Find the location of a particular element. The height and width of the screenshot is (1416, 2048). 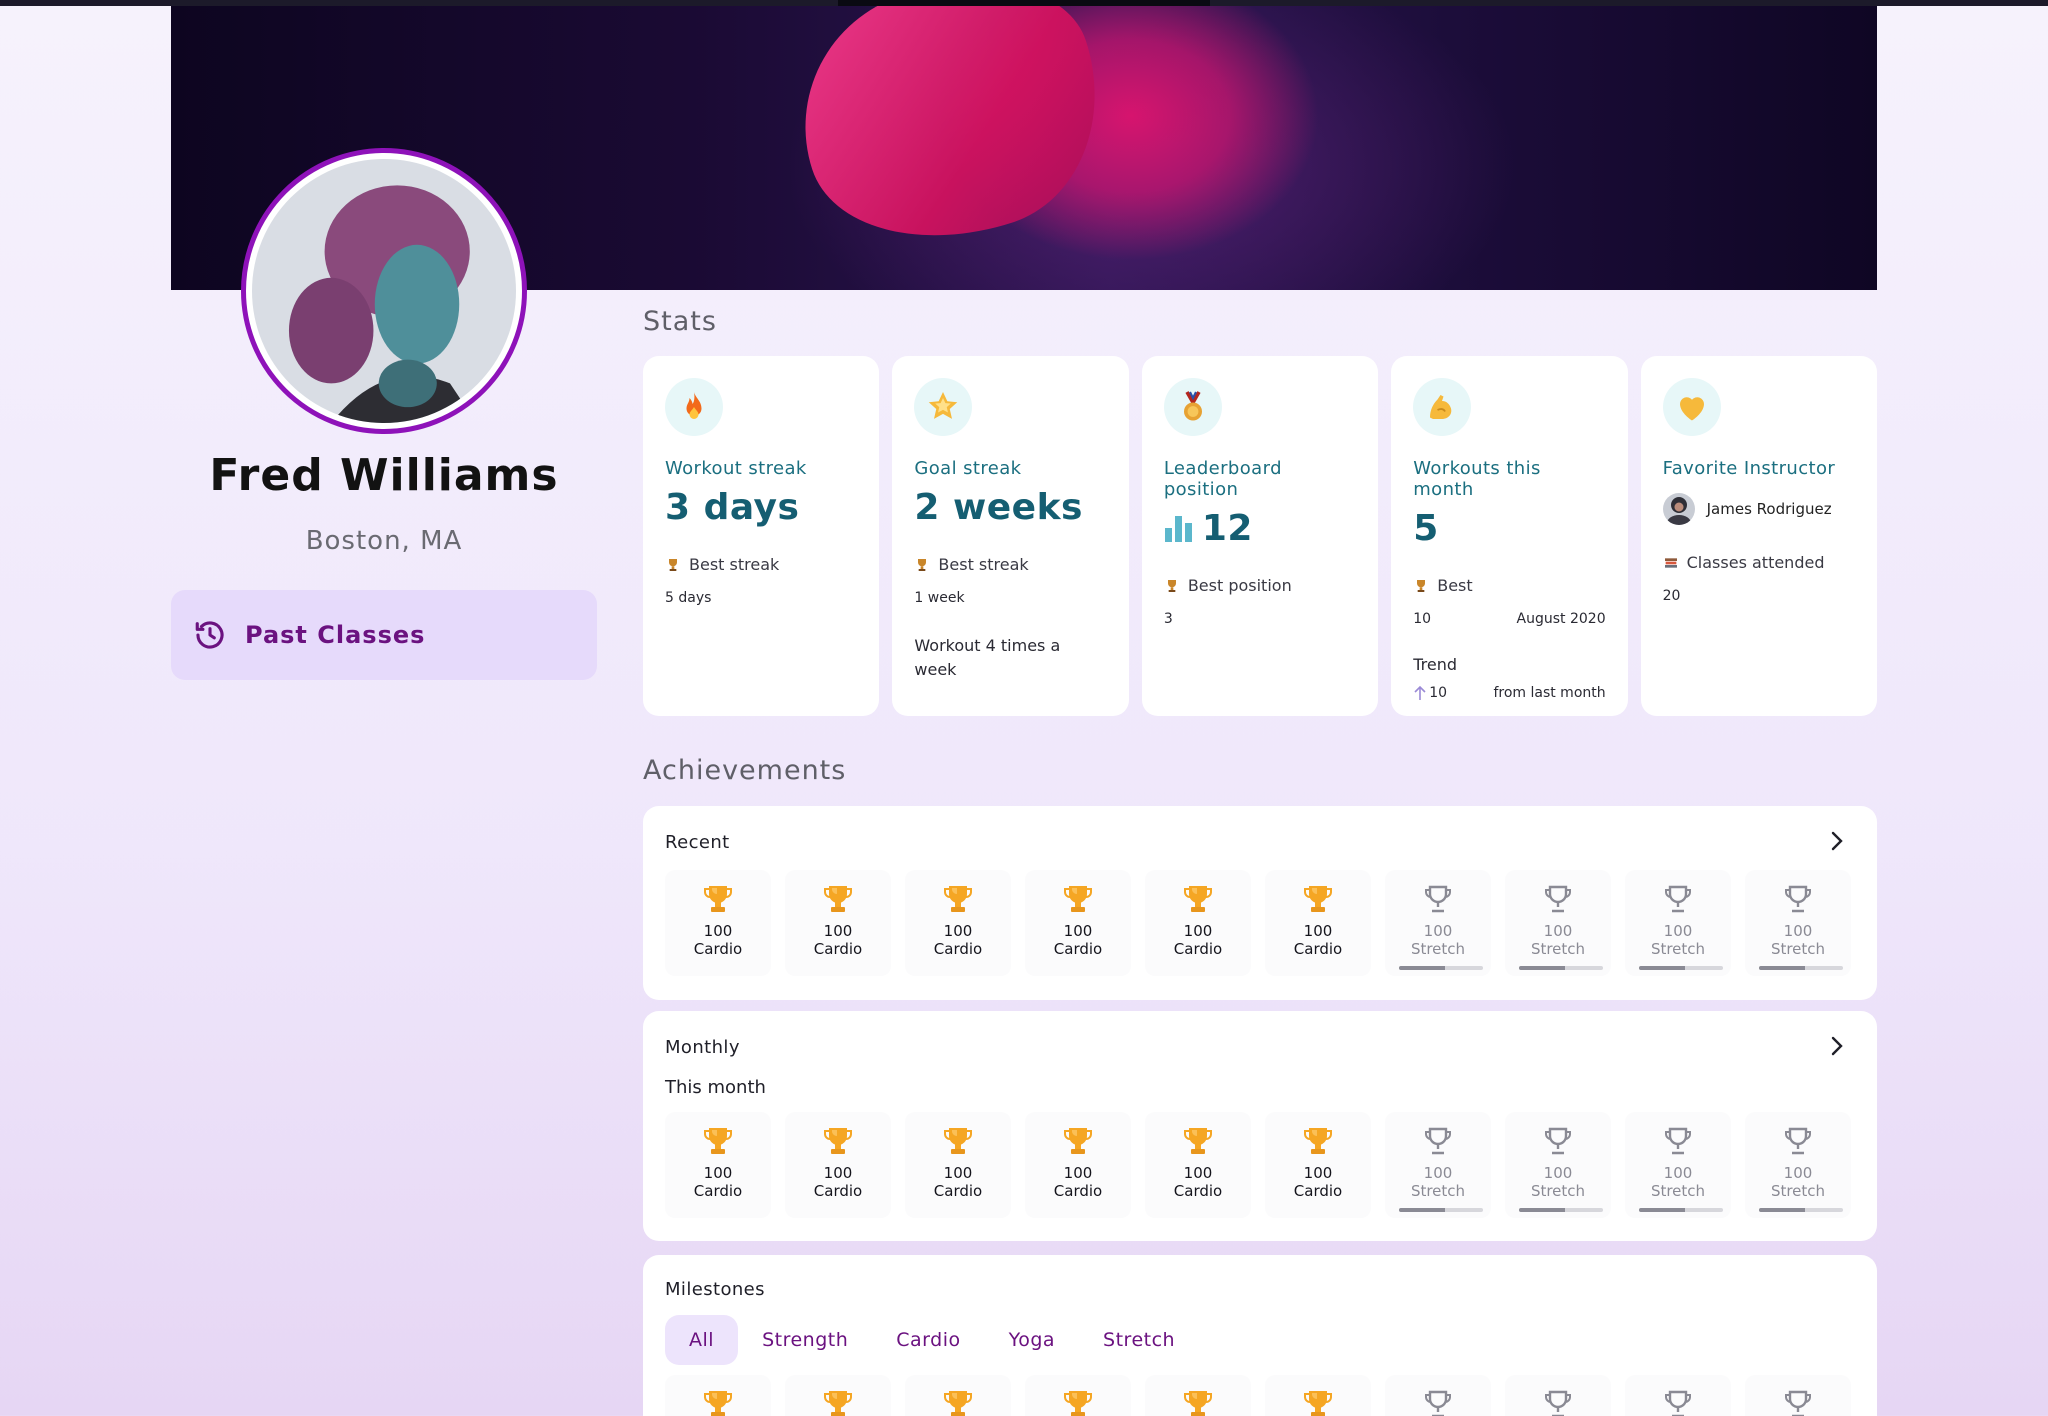

stat-trend-value: 10 is located at coordinates (1438, 693).